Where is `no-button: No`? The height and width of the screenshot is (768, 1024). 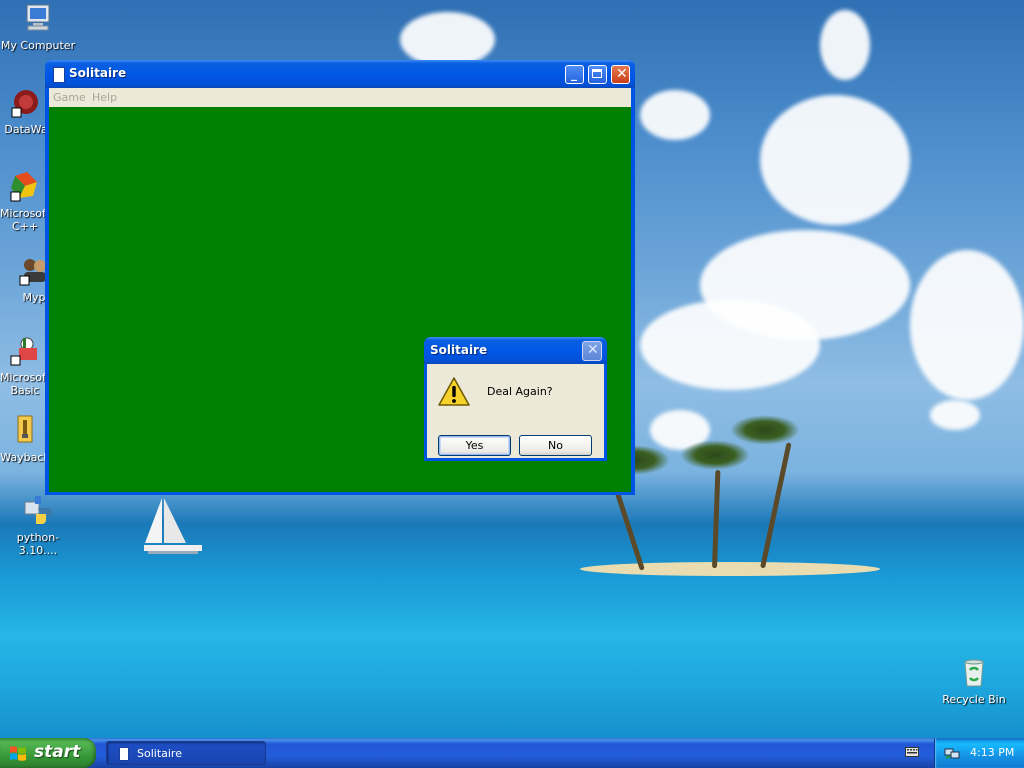 no-button: No is located at coordinates (555, 445).